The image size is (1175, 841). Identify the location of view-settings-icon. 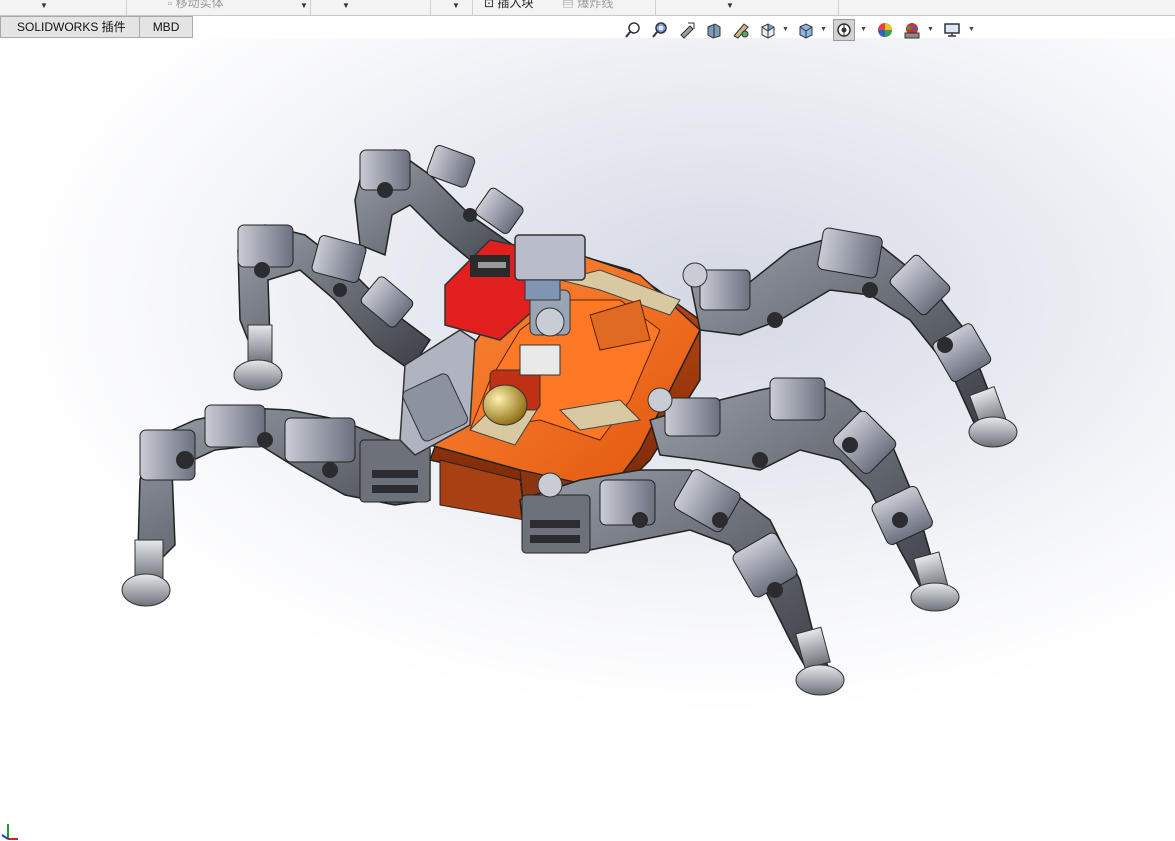
(952, 30).